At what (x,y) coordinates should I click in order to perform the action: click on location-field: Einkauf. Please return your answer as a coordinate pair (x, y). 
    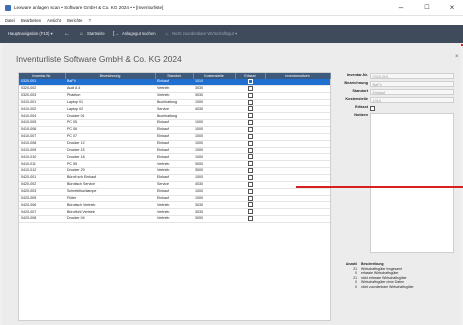
    Looking at the image, I should click on (412, 91).